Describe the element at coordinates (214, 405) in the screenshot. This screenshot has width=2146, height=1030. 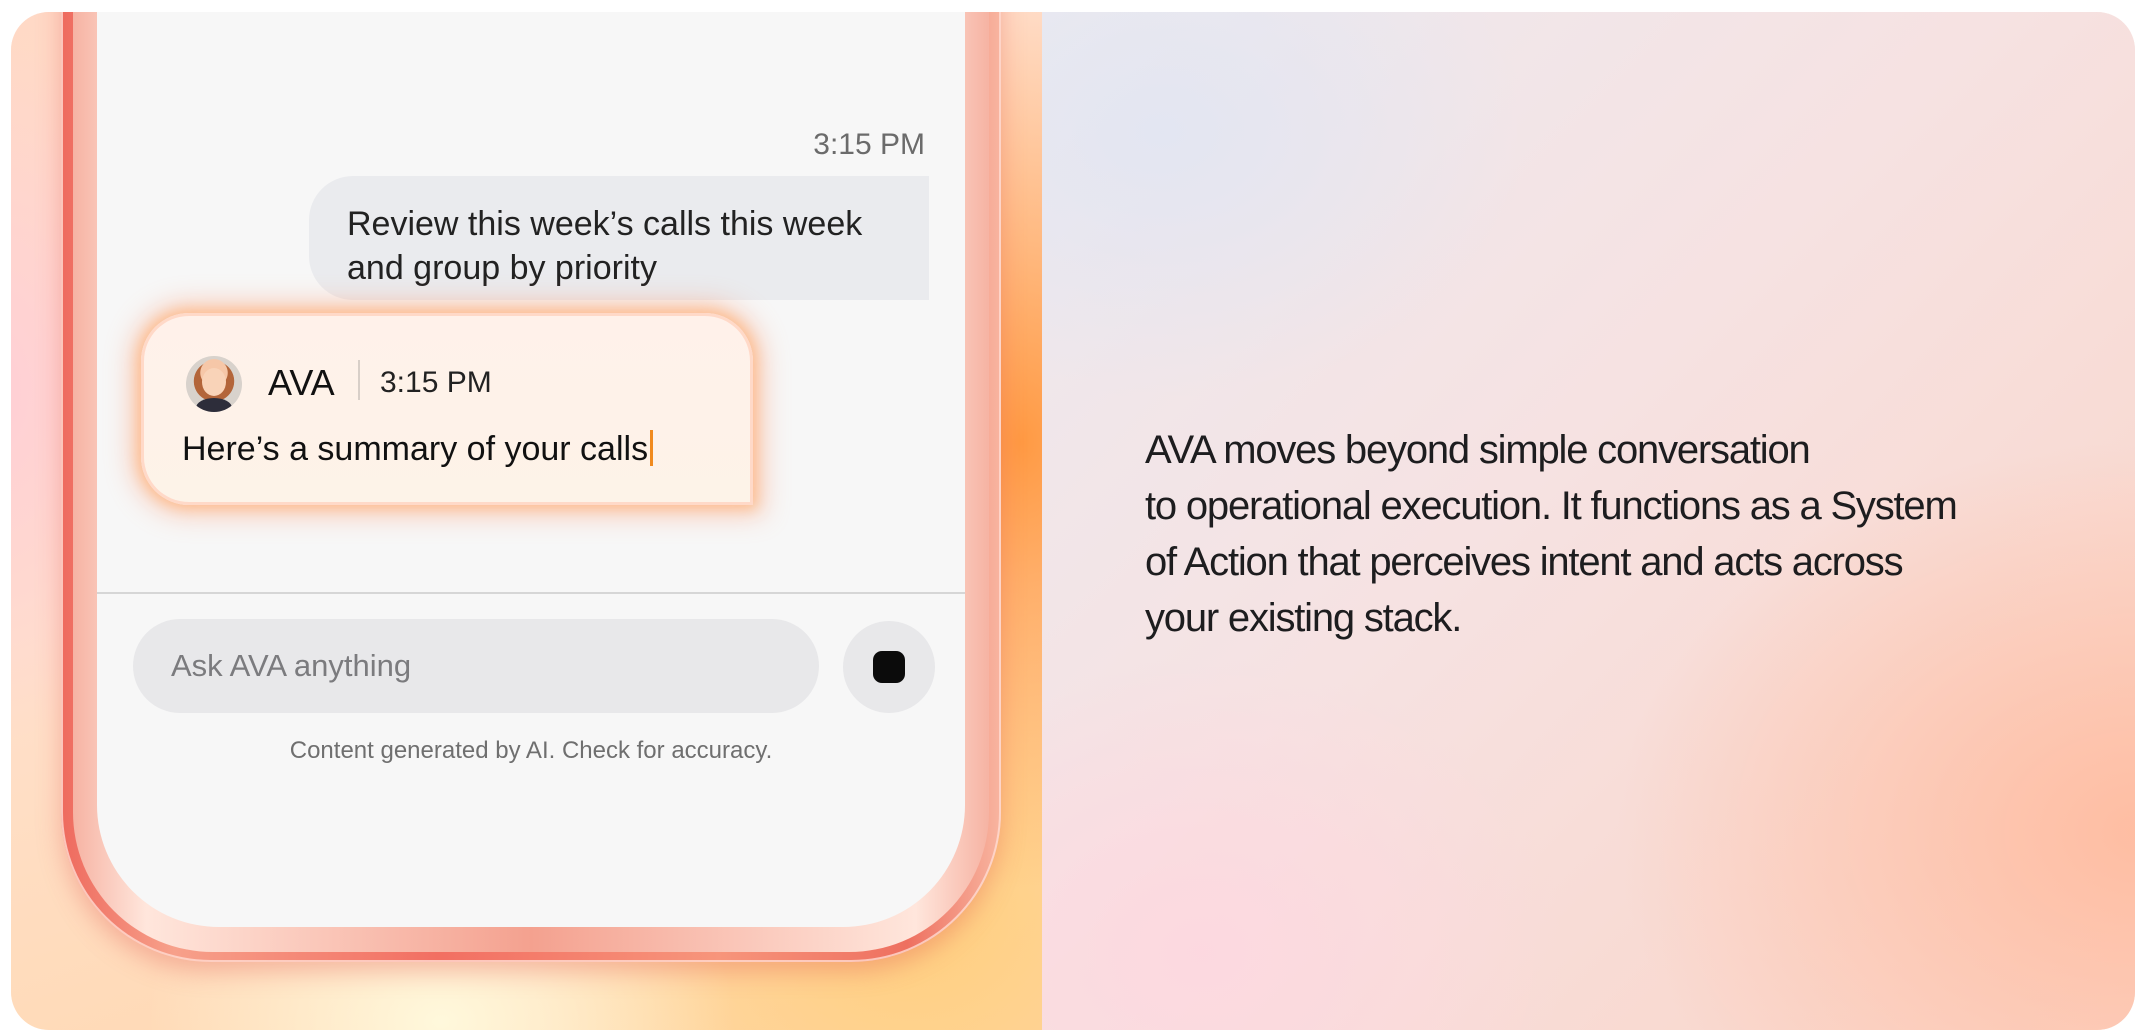
I see `avatar-body` at that location.